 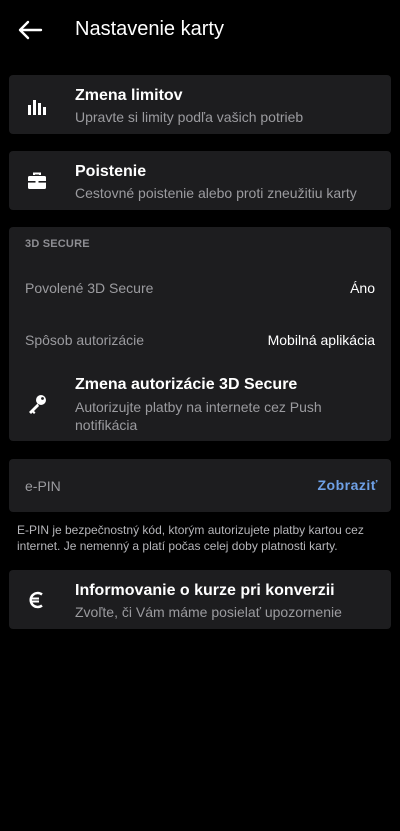 I want to click on enabled-3d-secure-row: Povolené 3D Secure Áno, so click(x=200, y=287).